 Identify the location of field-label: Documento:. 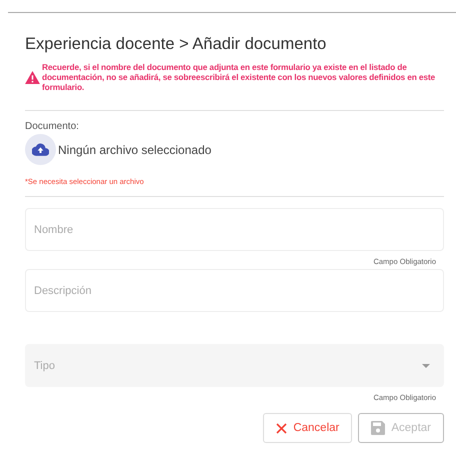
(52, 126).